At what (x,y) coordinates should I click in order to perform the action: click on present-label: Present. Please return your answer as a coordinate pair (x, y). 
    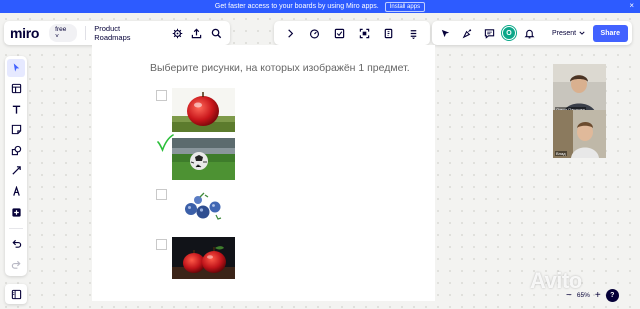
    Looking at the image, I should click on (564, 33).